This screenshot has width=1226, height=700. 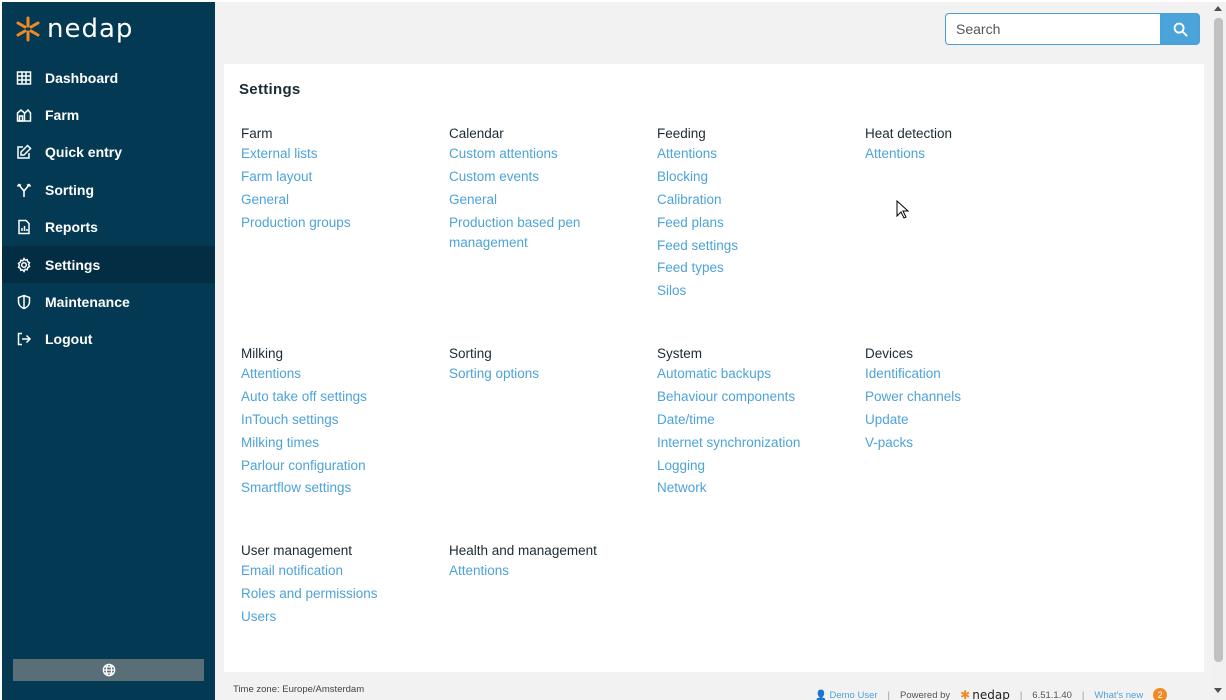 What do you see at coordinates (341, 420) in the screenshot?
I see `link-intouch-settings: InTouch settings` at bounding box center [341, 420].